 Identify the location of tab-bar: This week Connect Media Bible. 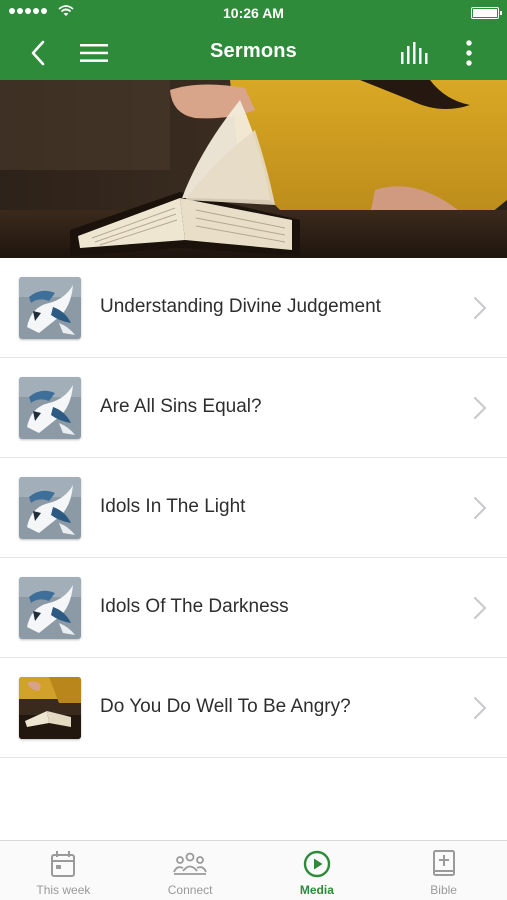
(253, 870).